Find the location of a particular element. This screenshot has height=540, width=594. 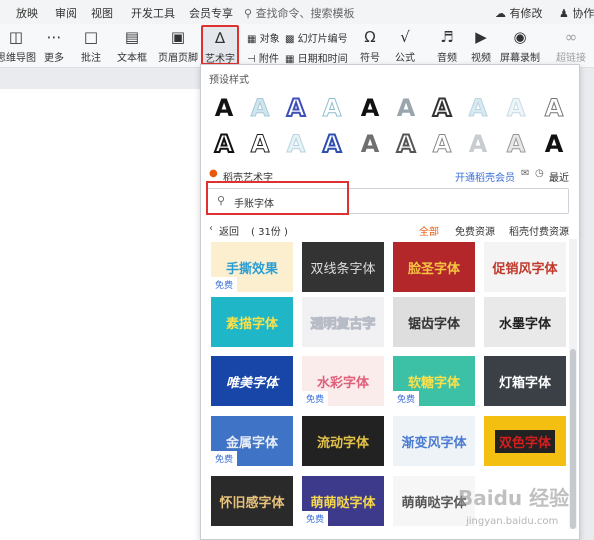

more-icon: ⋯ is located at coordinates (54, 37).